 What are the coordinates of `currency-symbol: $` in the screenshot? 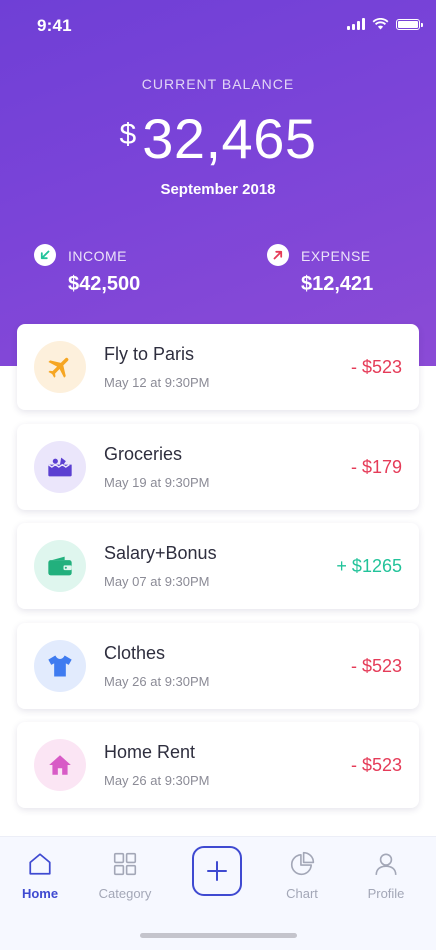 It's located at (128, 134).